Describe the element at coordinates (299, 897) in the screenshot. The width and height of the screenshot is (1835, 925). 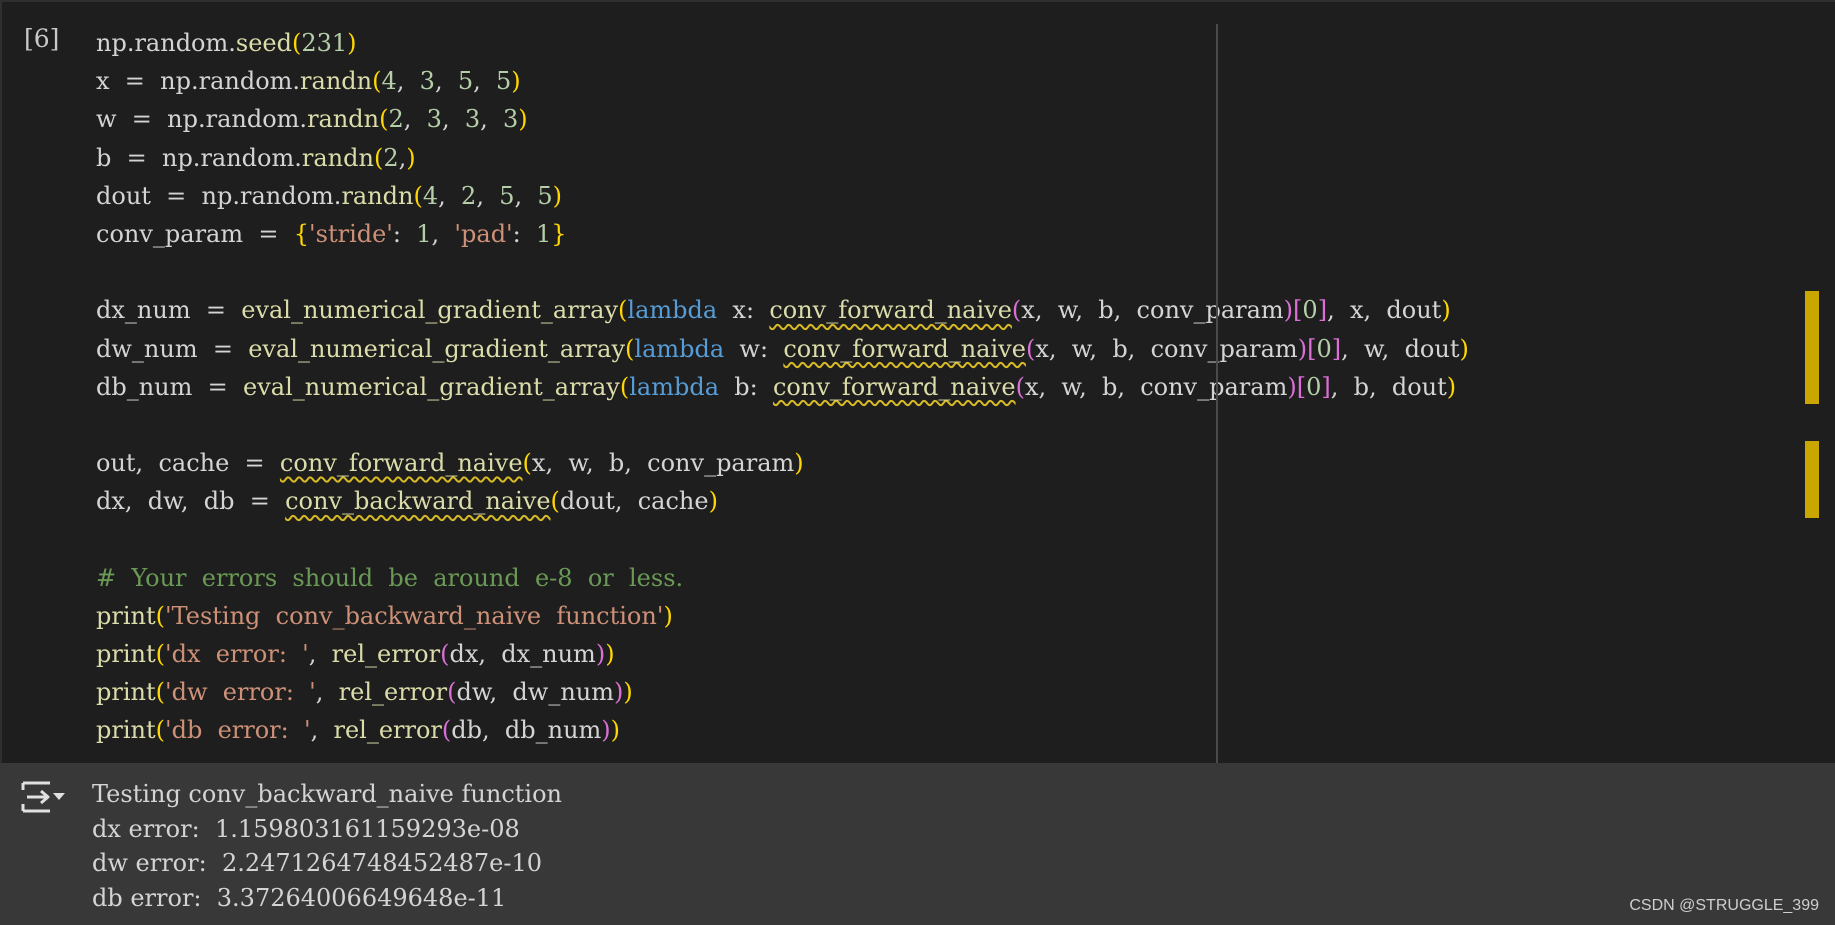
I see `output-line: db error: 3.37264006649648e-11` at that location.